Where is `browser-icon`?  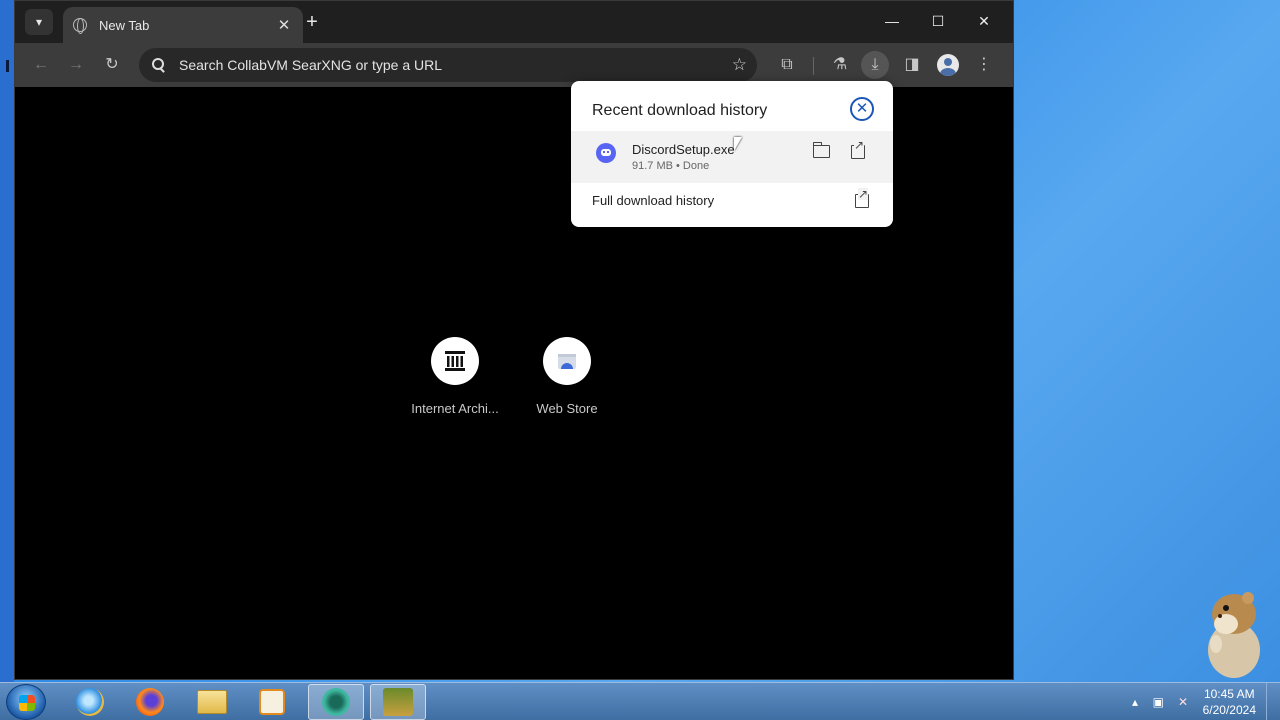 browser-icon is located at coordinates (336, 702).